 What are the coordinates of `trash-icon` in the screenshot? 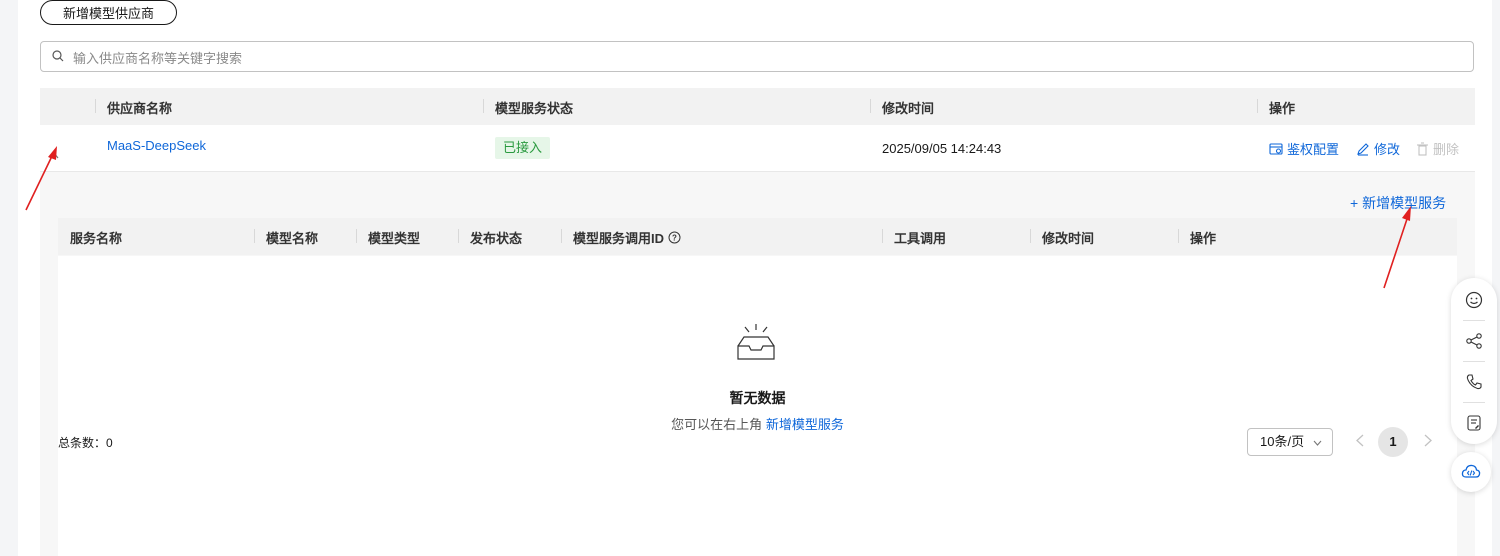 It's located at (1422, 148).